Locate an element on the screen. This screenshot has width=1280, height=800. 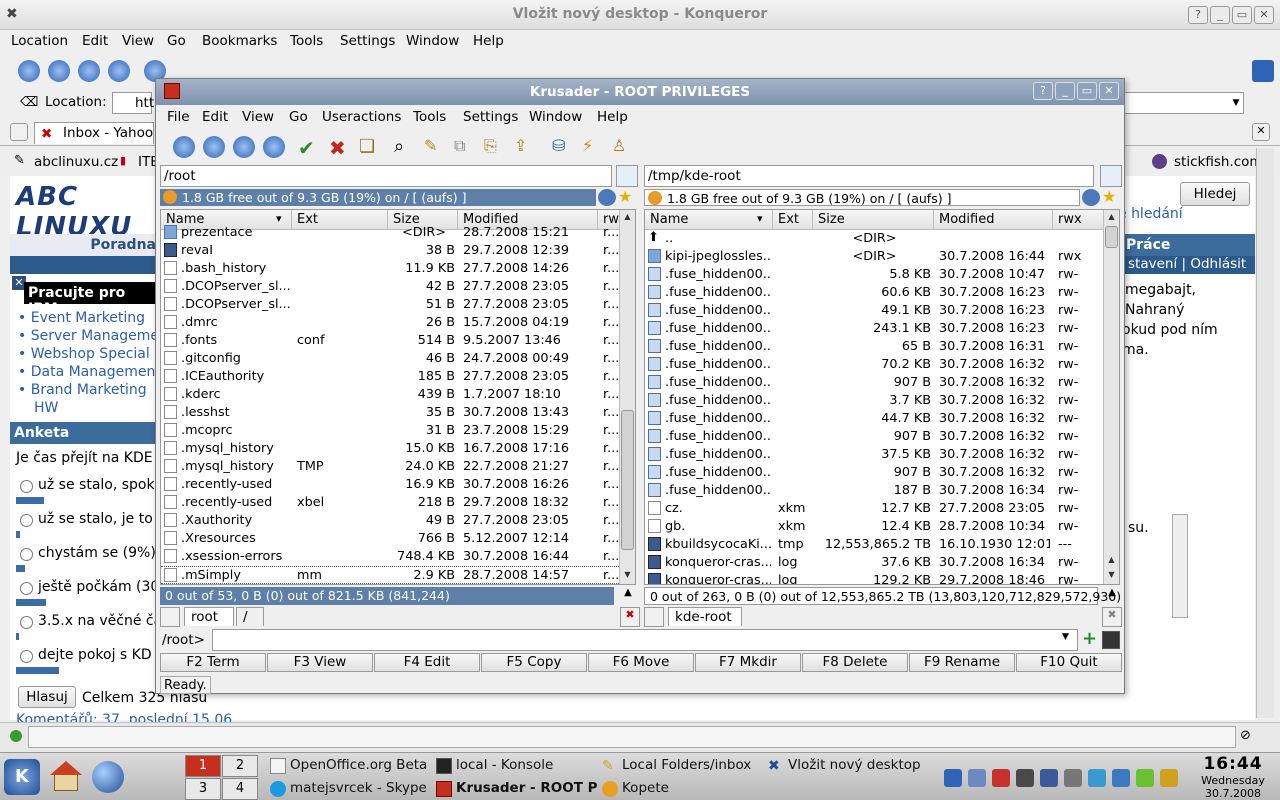
location-input: htt is located at coordinates (133, 103).